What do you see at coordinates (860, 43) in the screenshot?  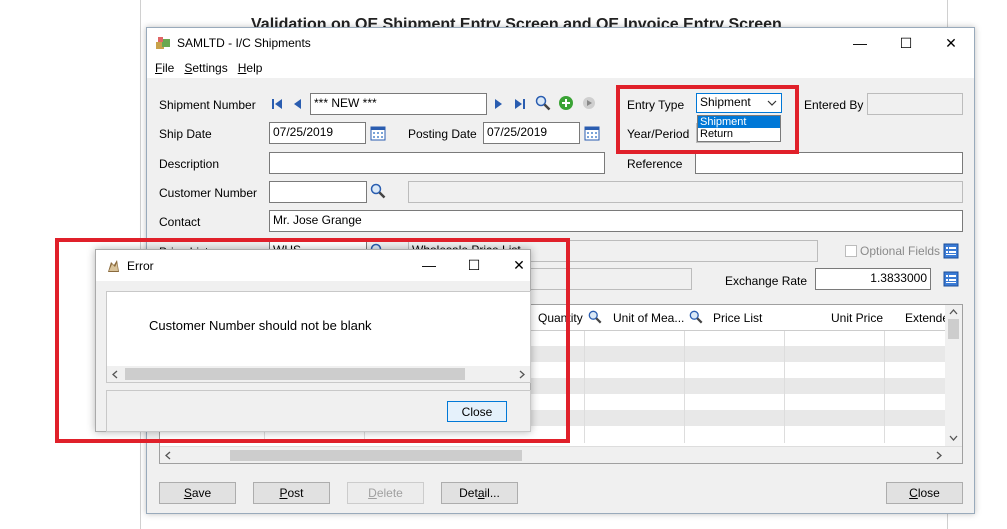 I see `minimize-button: —` at bounding box center [860, 43].